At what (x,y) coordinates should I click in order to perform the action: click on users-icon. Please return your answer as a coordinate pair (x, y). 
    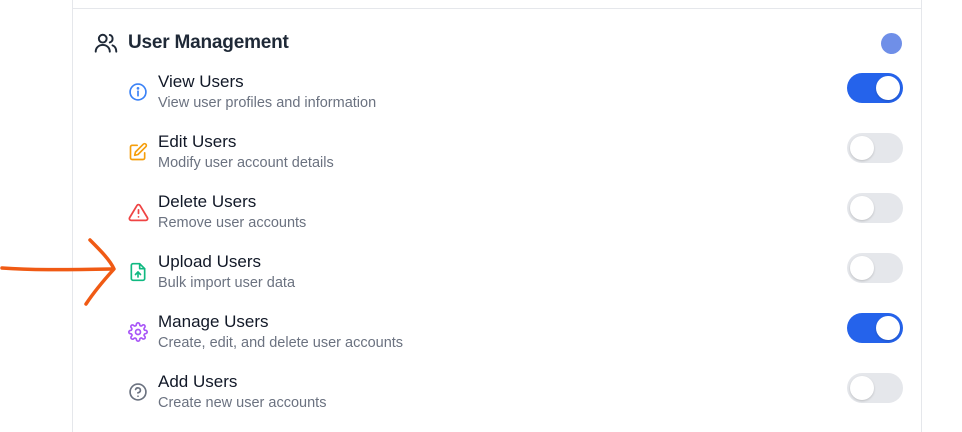
    Looking at the image, I should click on (106, 43).